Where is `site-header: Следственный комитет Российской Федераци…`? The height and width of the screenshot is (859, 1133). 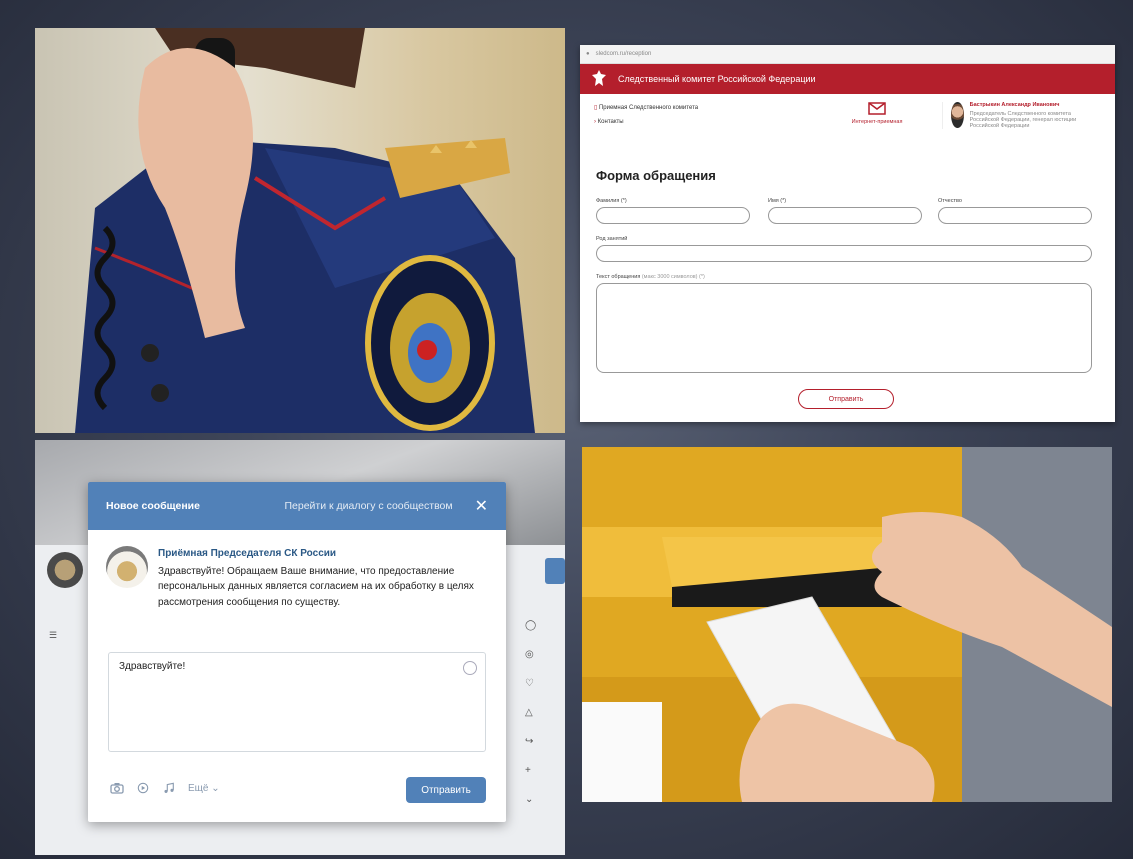 site-header: Следственный комитет Российской Федераци… is located at coordinates (847, 79).